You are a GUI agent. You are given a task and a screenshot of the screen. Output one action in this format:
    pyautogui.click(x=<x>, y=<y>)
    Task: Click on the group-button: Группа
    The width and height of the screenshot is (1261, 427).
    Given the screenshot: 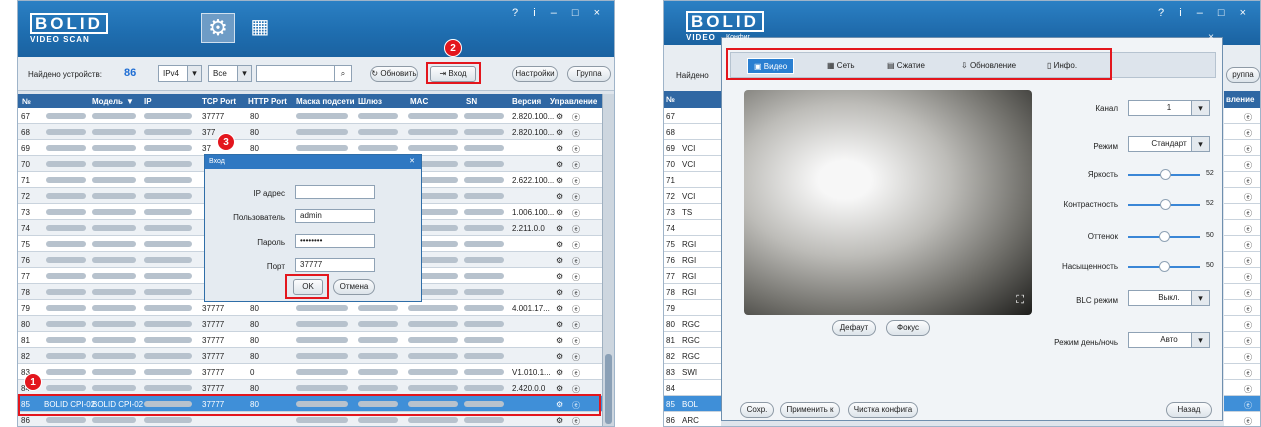 What is the action you would take?
    pyautogui.click(x=589, y=74)
    